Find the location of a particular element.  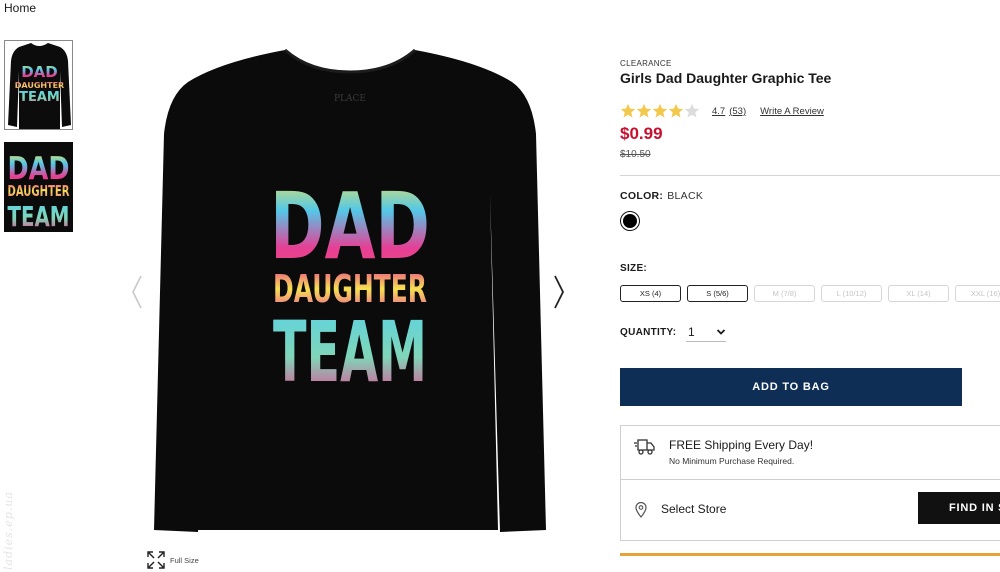

color-label: COLOR: BLACK is located at coordinates (661, 196).